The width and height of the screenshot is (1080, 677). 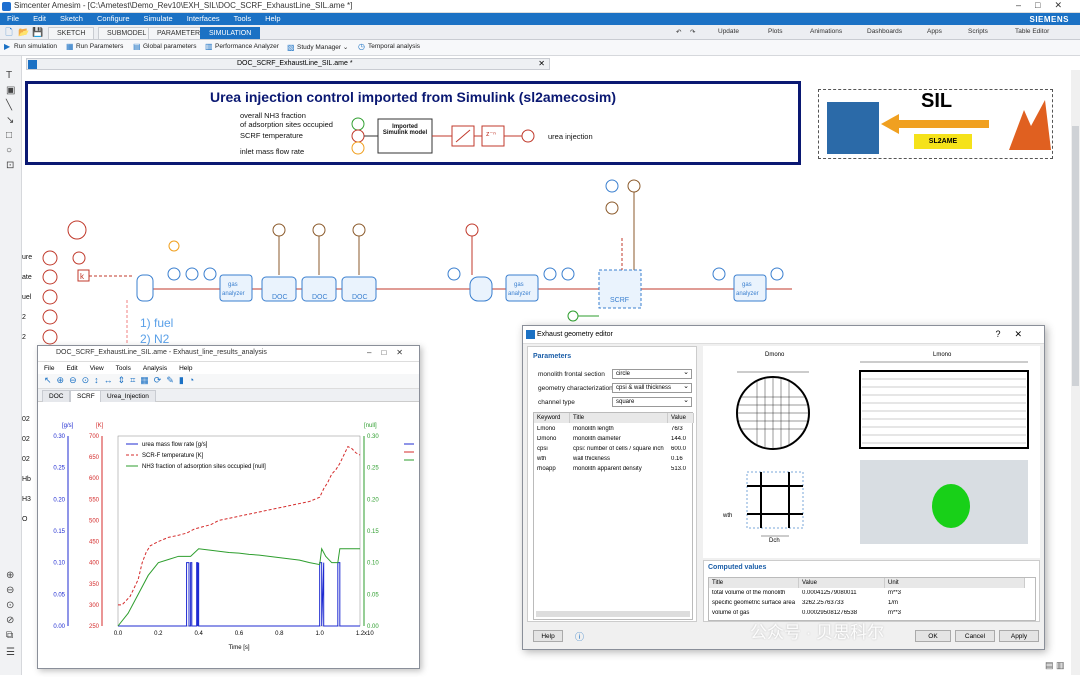 What do you see at coordinates (128, 396) in the screenshot?
I see `tab-urea-injection: Urea_Injection` at bounding box center [128, 396].